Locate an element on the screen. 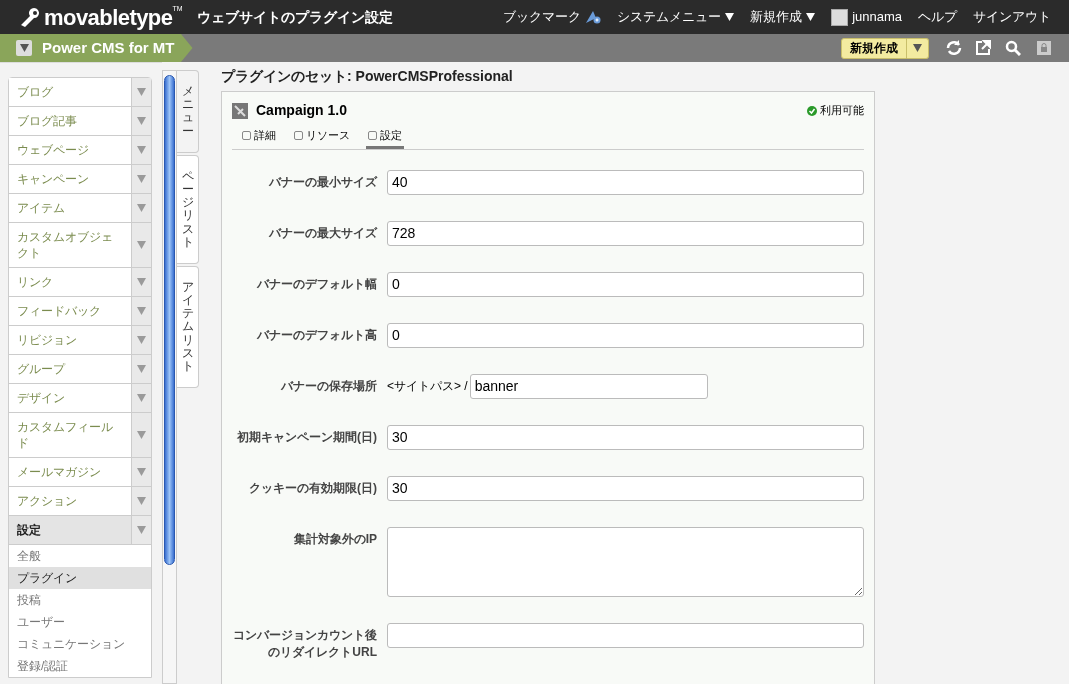 The width and height of the screenshot is (1069, 684). refresh-icon is located at coordinates (954, 48).